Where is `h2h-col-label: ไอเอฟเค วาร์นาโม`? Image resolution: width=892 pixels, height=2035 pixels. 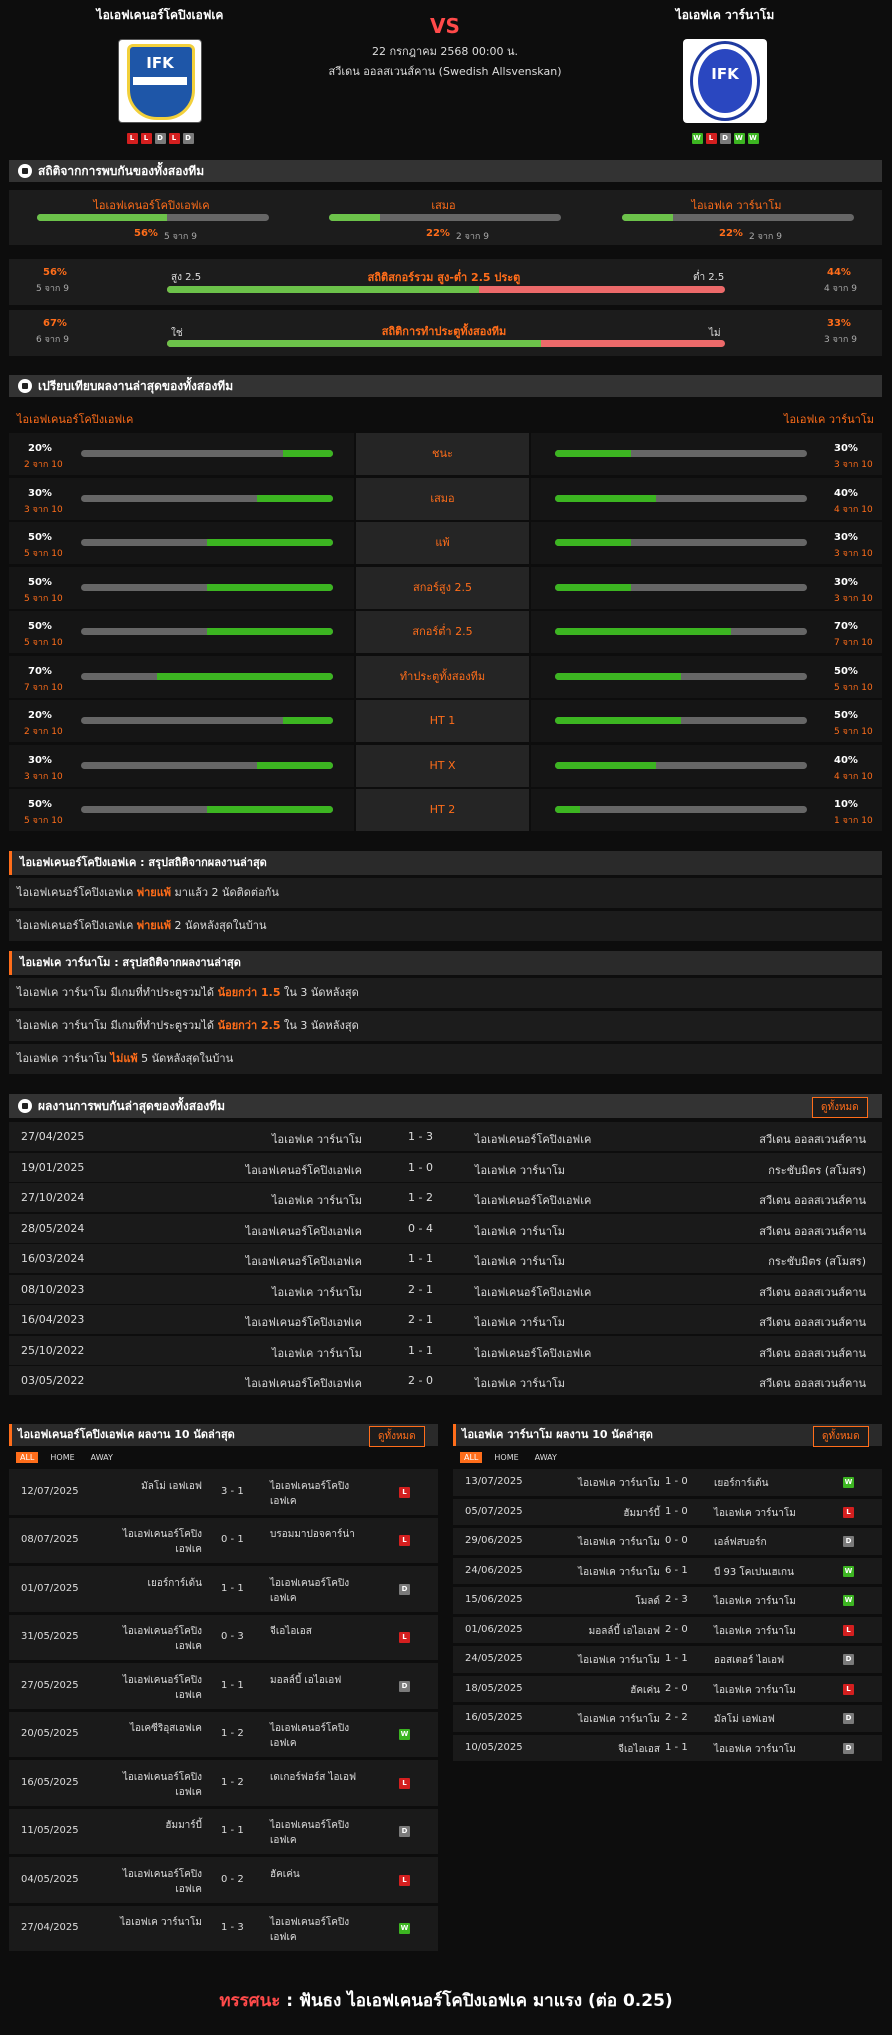
h2h-col-label: ไอเอฟเค วาร์นาโม is located at coordinates (736, 205).